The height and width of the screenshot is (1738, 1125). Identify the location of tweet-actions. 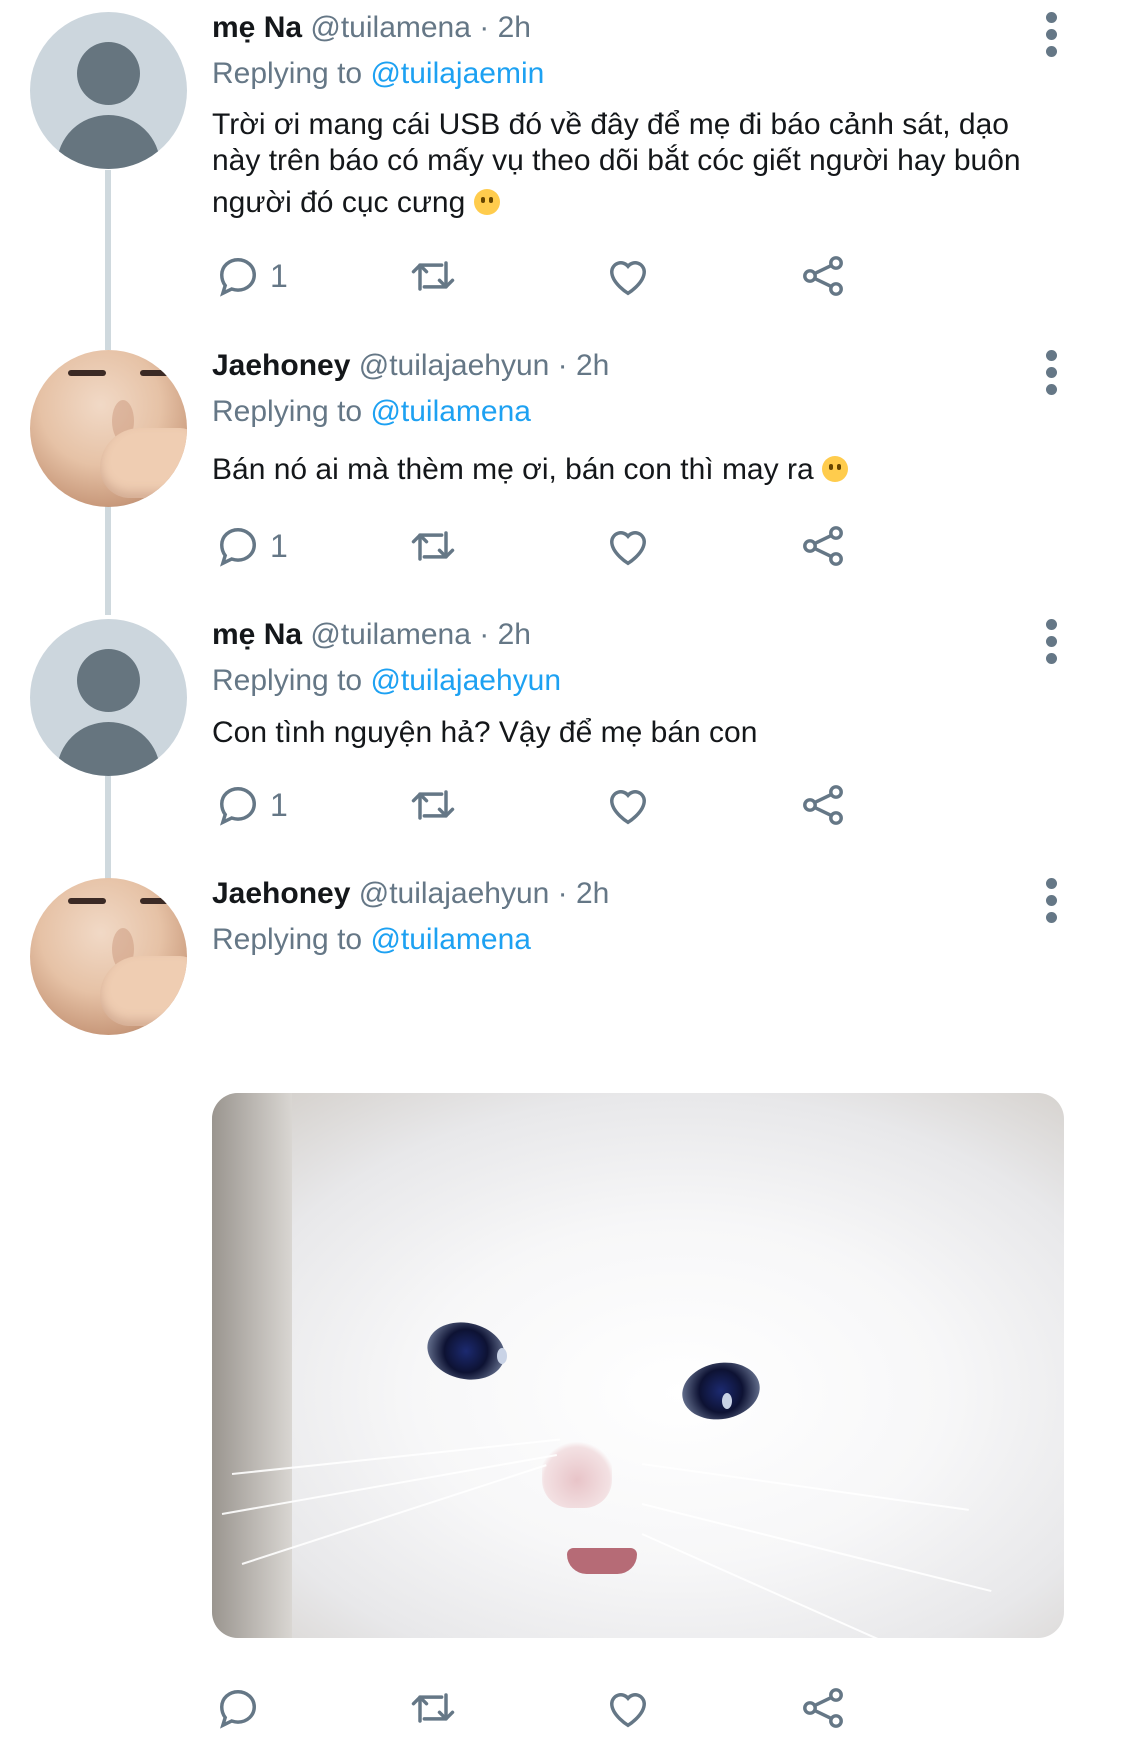
(572, 1708).